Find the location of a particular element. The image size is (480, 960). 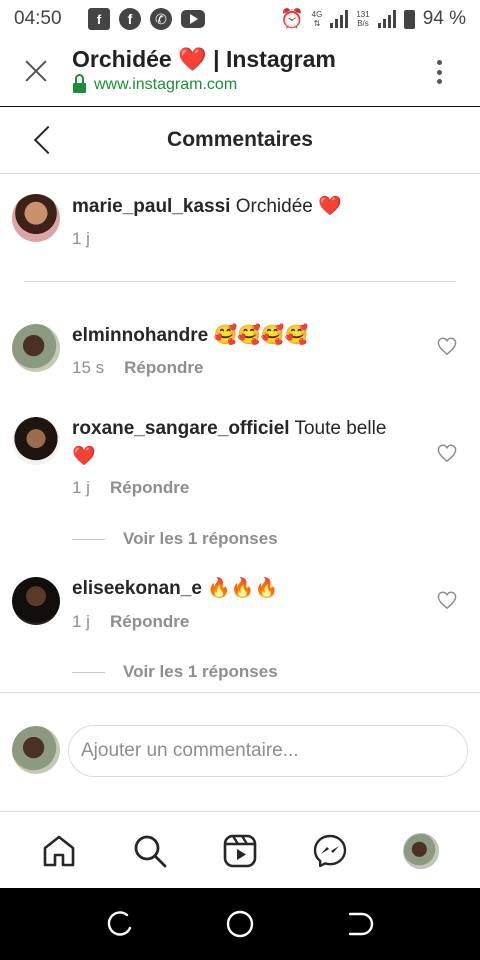

caption-time: 1 j is located at coordinates (81, 238).